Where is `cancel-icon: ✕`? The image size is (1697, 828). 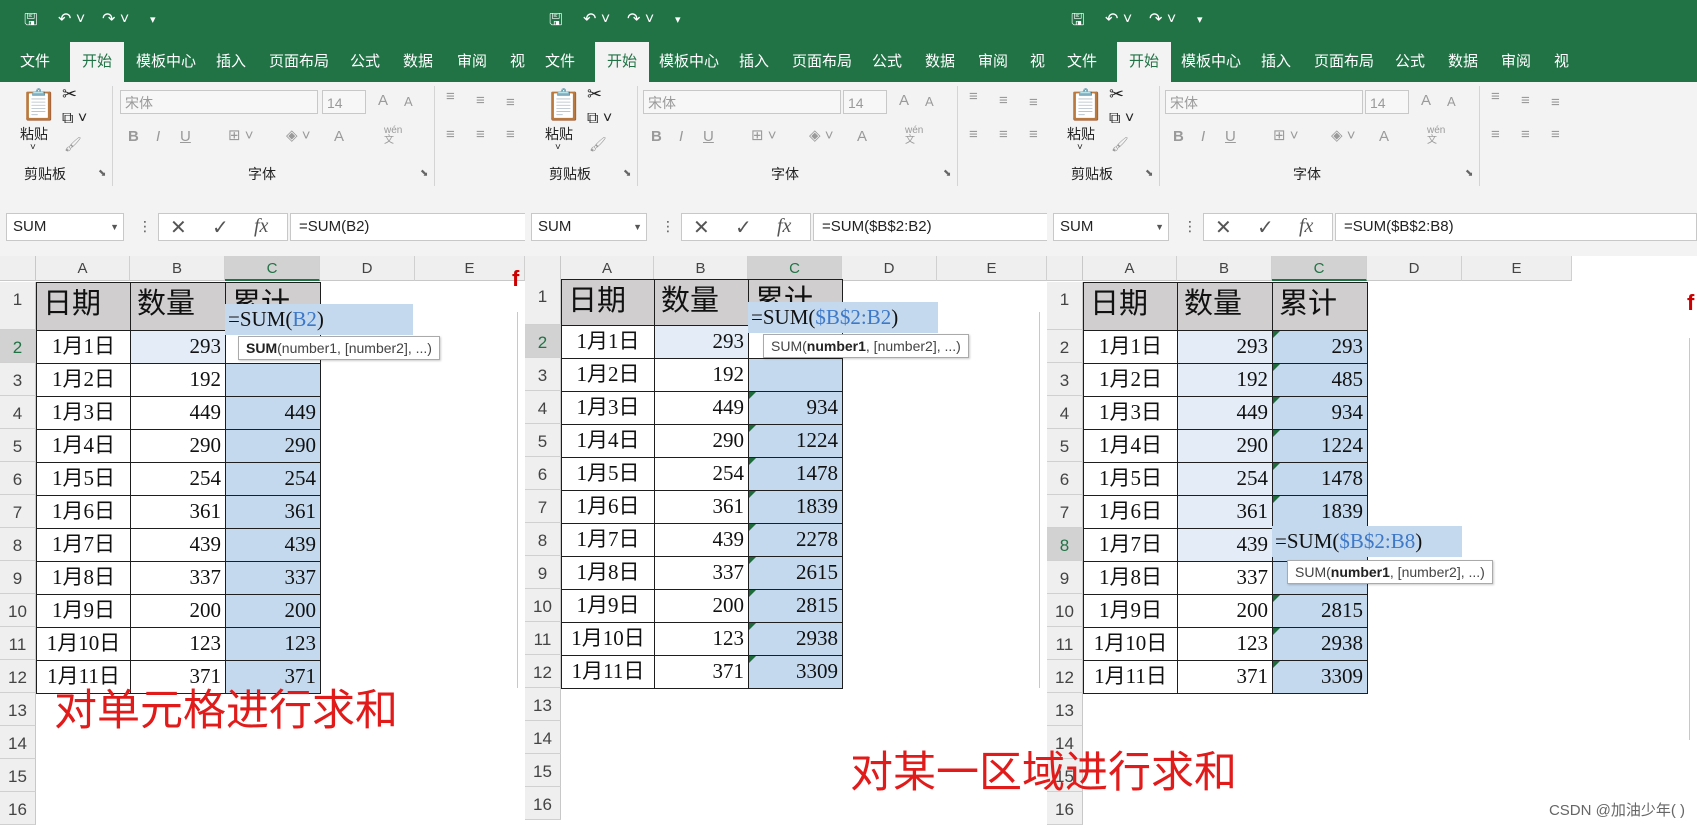 cancel-icon: ✕ is located at coordinates (178, 227).